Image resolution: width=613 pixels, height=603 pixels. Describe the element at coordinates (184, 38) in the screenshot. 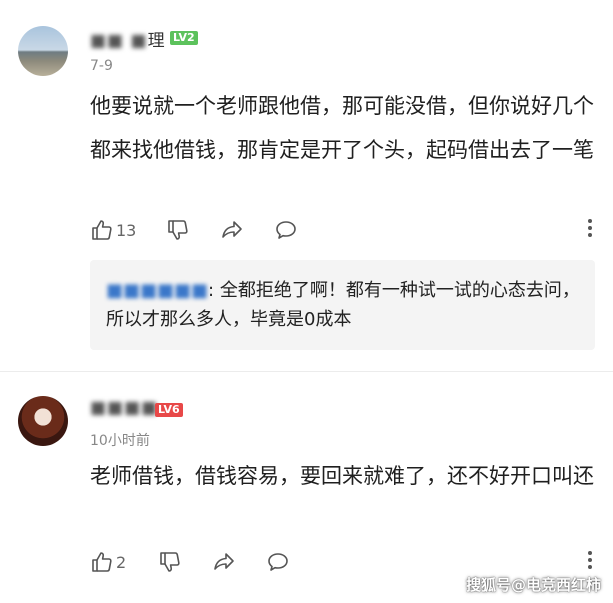

I see `level-badge: LV2` at that location.